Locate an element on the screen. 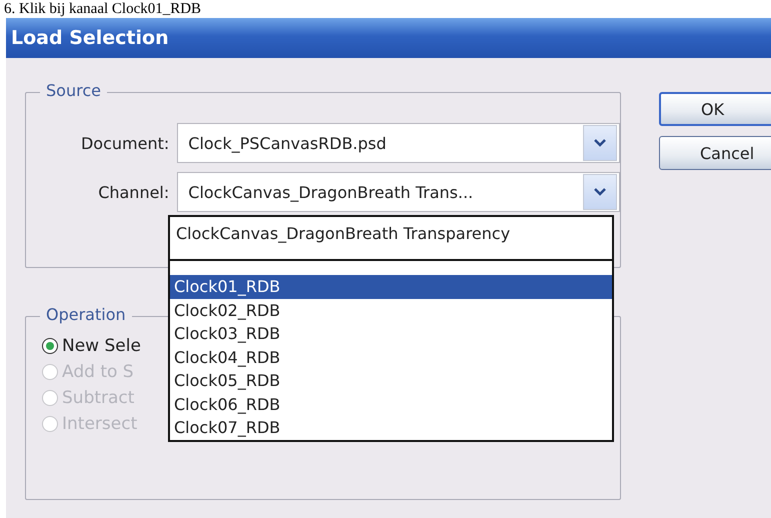 The height and width of the screenshot is (518, 771). list-item: Clock01_RDB is located at coordinates (391, 286).